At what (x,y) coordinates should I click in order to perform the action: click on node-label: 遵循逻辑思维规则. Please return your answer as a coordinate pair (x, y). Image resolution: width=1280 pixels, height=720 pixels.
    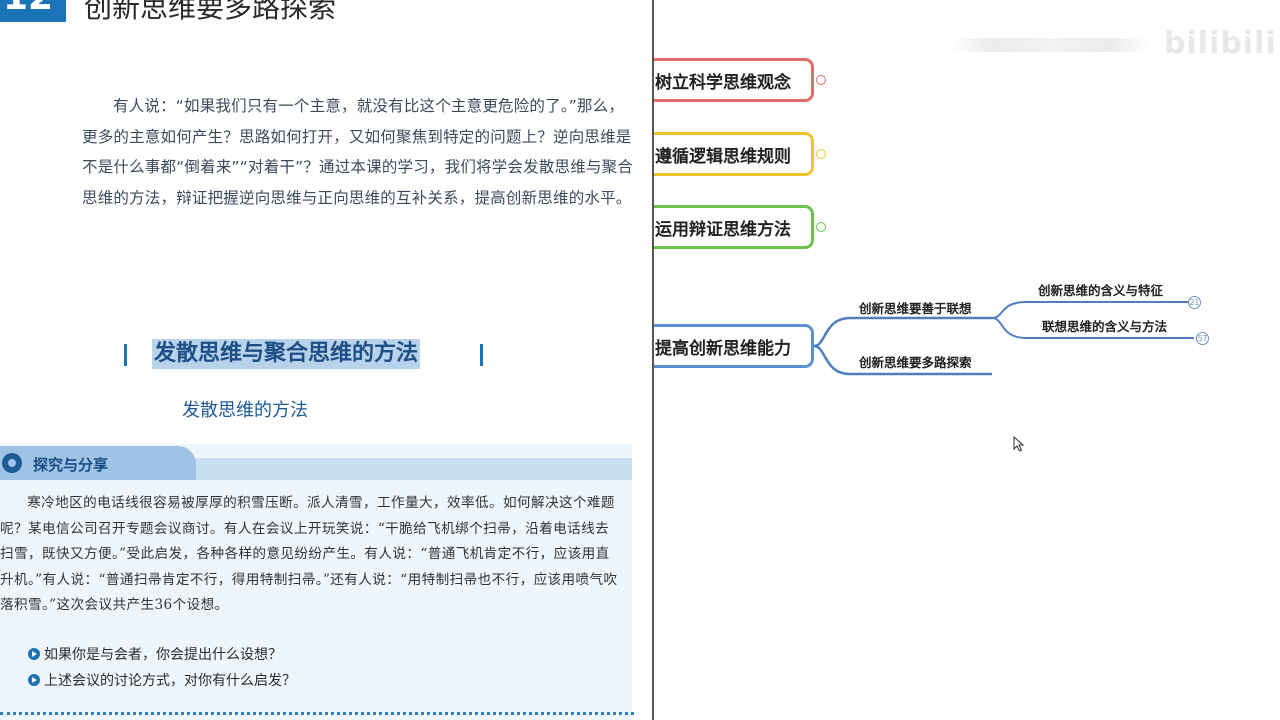
    Looking at the image, I should click on (723, 156).